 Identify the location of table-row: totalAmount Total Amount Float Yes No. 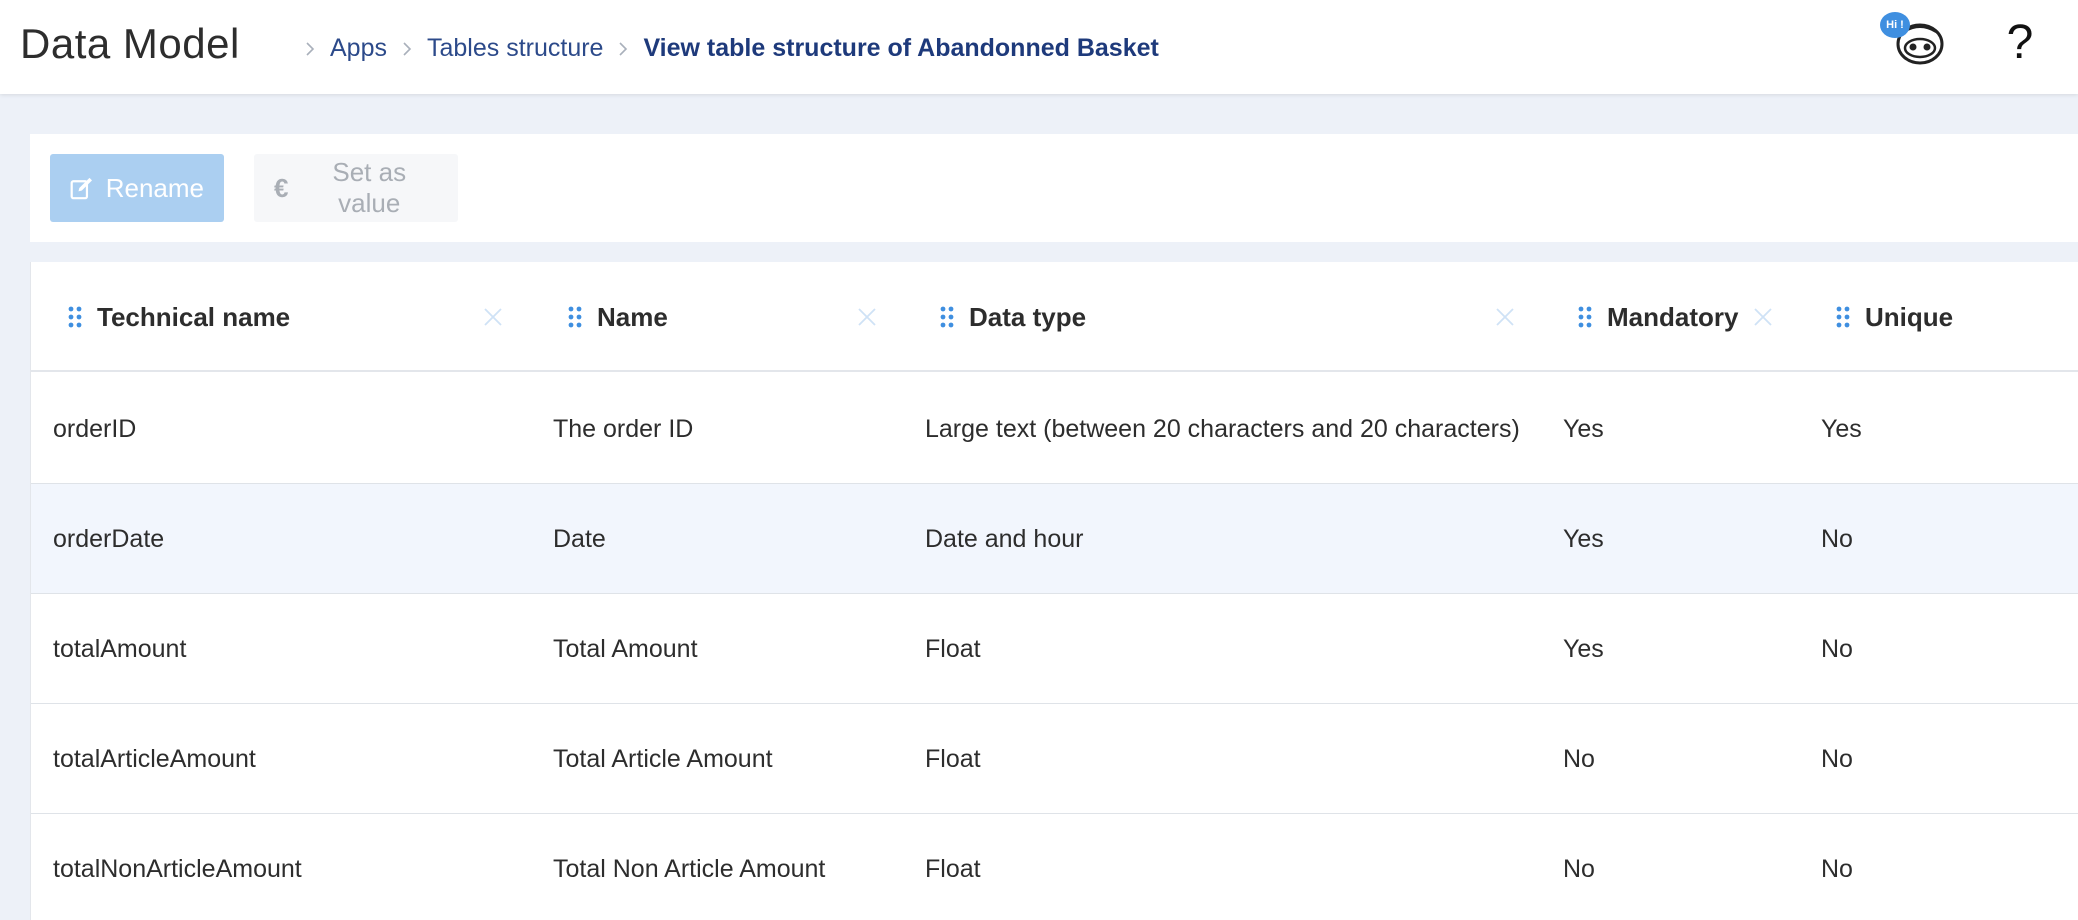
(1054, 649).